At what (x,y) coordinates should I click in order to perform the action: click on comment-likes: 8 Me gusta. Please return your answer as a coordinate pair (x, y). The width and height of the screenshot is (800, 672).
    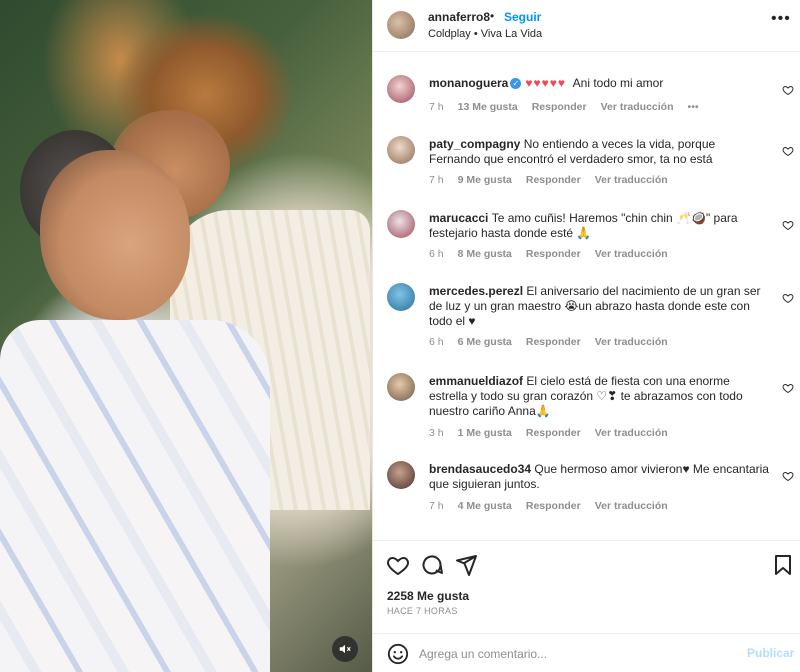
    Looking at the image, I should click on (485, 254).